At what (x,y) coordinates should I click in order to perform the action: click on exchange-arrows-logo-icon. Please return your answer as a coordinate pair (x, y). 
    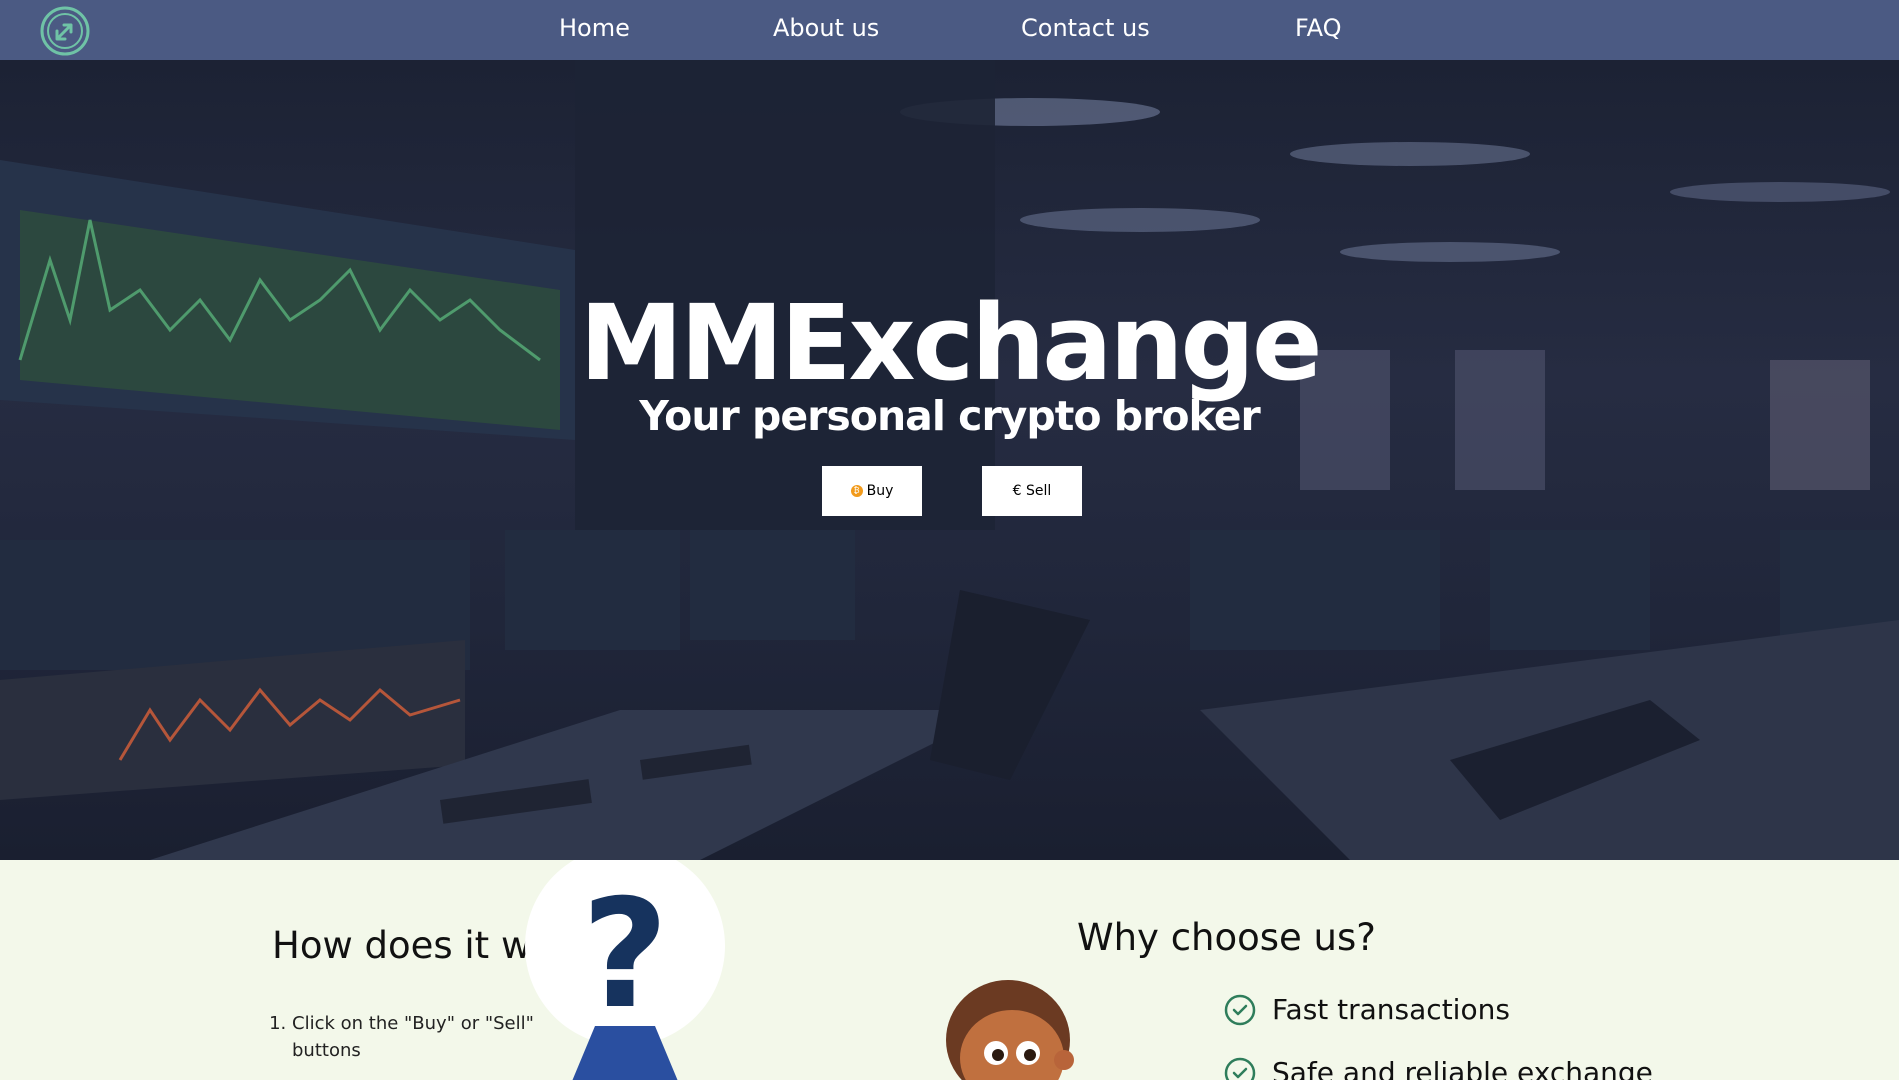
    Looking at the image, I should click on (65, 31).